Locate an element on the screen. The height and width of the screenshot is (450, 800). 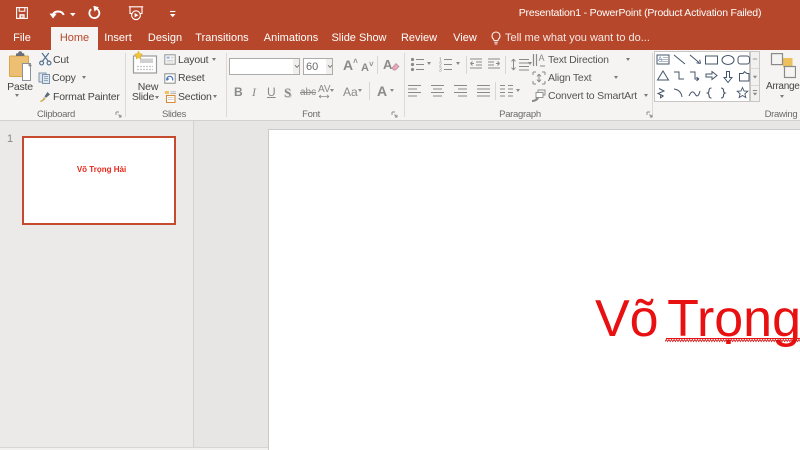
svg-text: A is located at coordinates (542, 58).